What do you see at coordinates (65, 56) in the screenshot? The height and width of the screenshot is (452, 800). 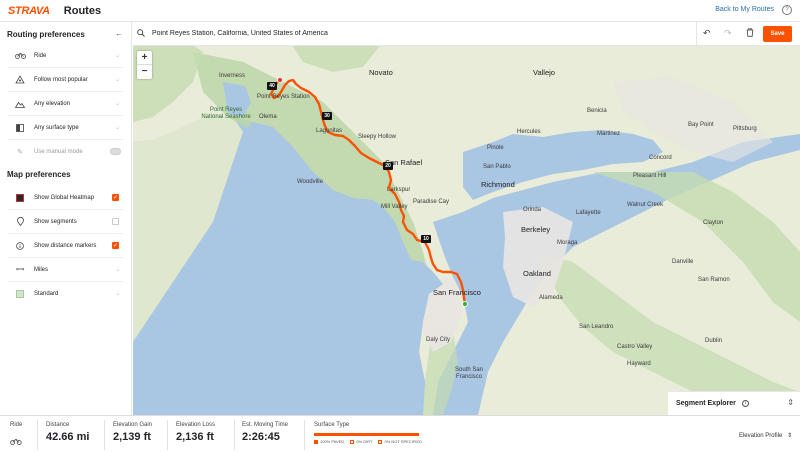 I see `routing-item-ride: Ride ⌄` at bounding box center [65, 56].